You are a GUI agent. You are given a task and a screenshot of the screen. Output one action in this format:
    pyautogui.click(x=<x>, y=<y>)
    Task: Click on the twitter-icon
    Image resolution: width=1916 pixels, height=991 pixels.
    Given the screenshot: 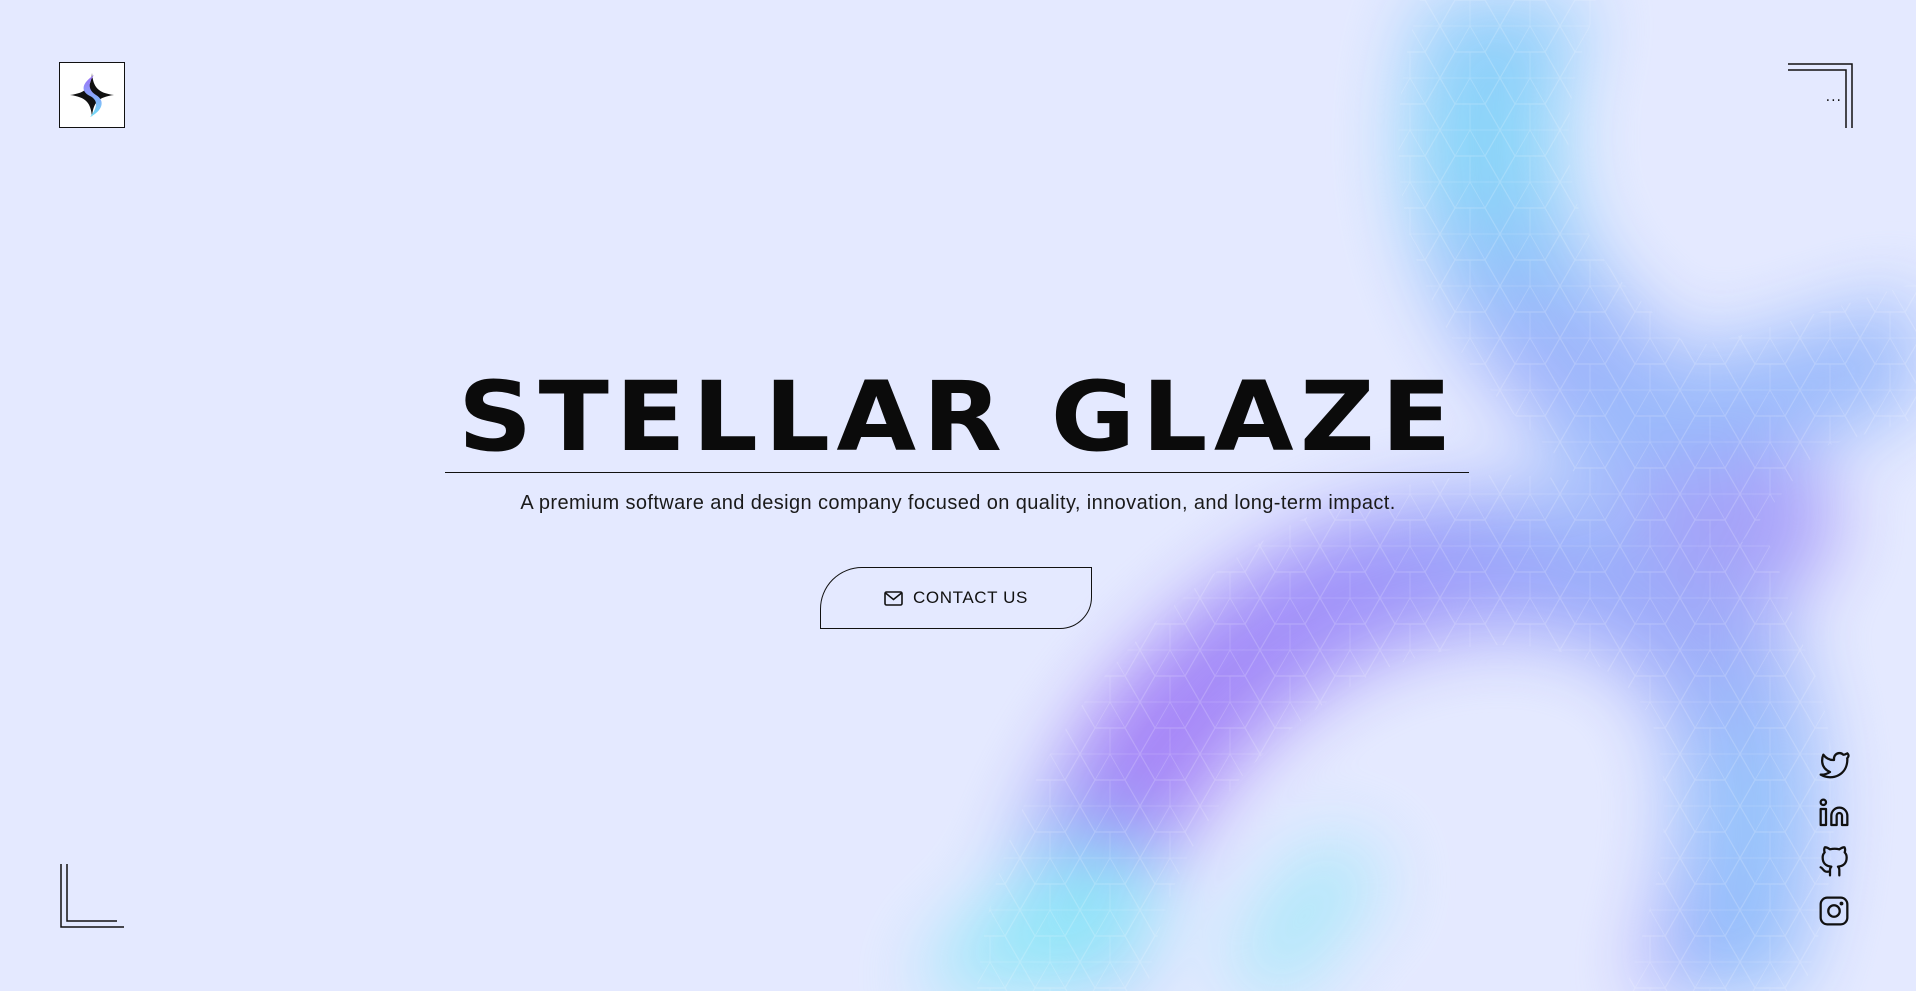 What is the action you would take?
    pyautogui.click(x=1834, y=765)
    